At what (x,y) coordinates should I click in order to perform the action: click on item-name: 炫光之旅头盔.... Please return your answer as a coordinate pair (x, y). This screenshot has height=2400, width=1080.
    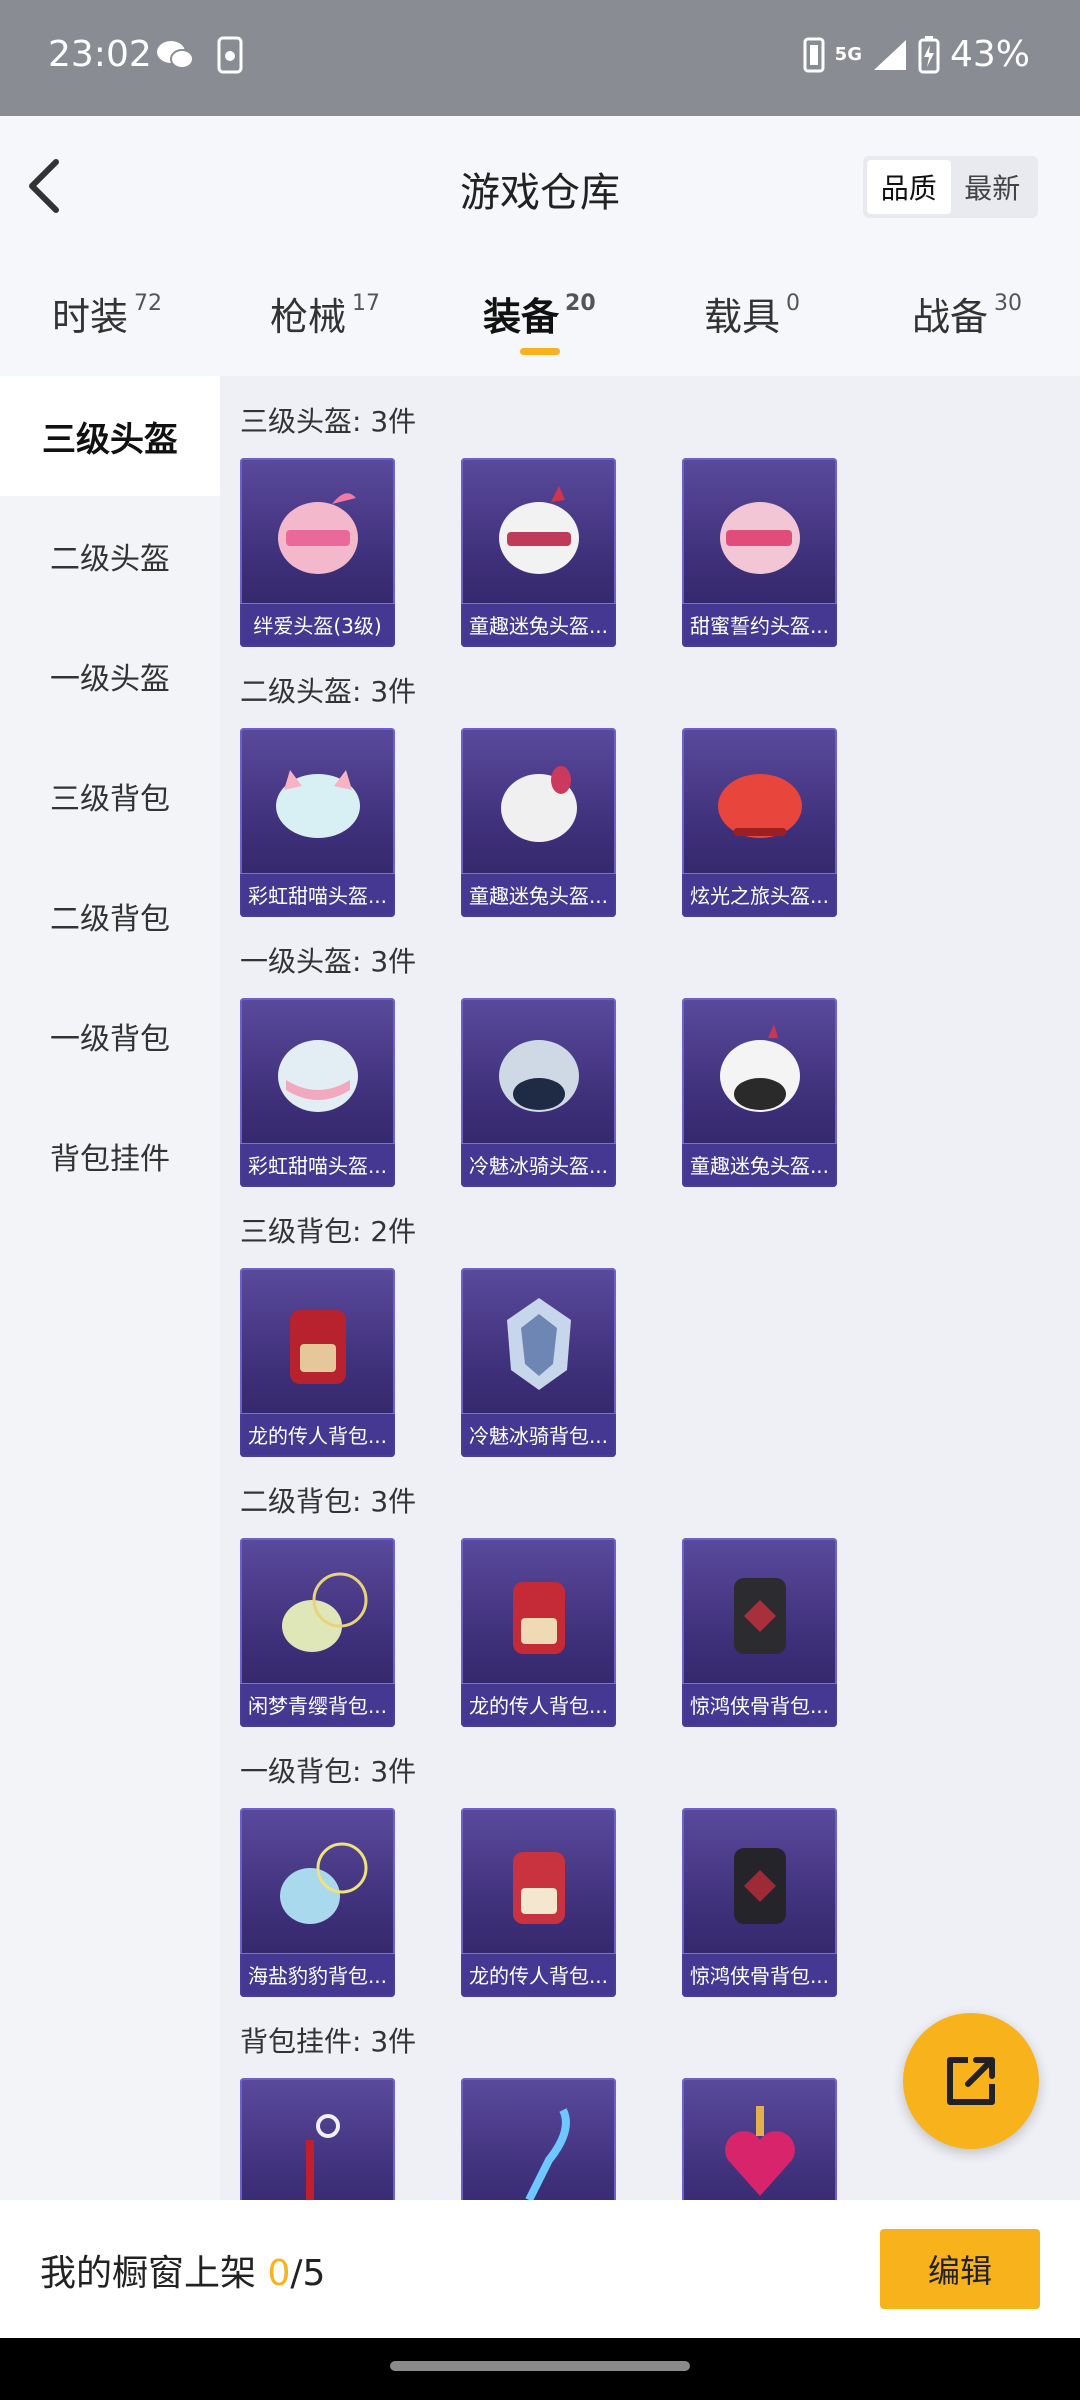
    Looking at the image, I should click on (759, 895).